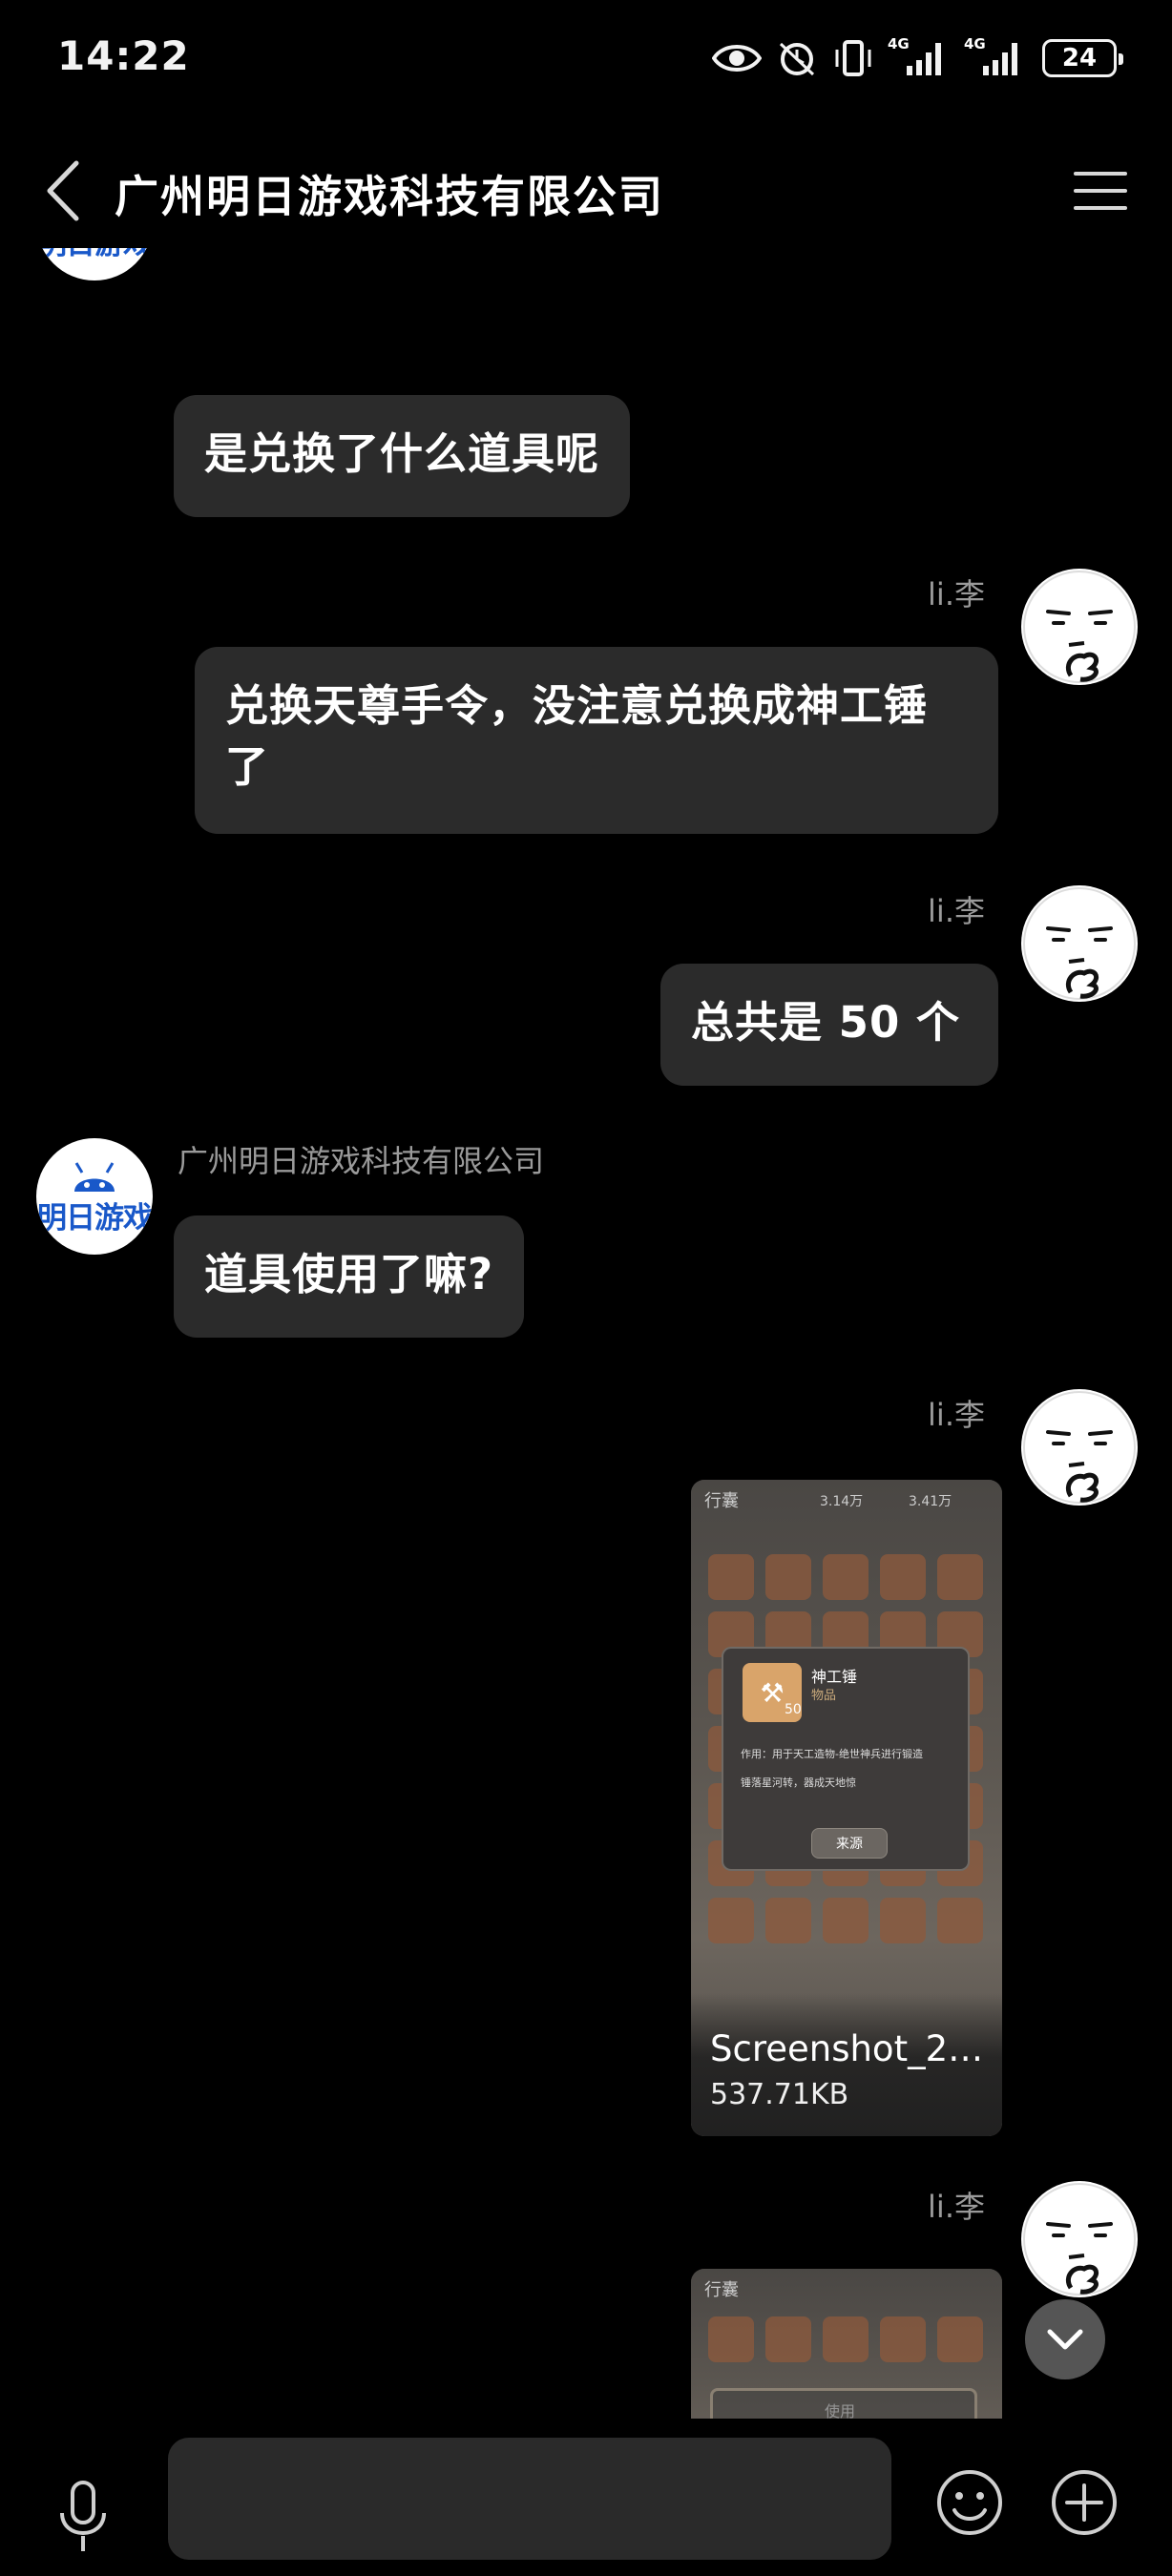 The height and width of the screenshot is (2576, 1172). Describe the element at coordinates (737, 58) in the screenshot. I see `eye-icon` at that location.